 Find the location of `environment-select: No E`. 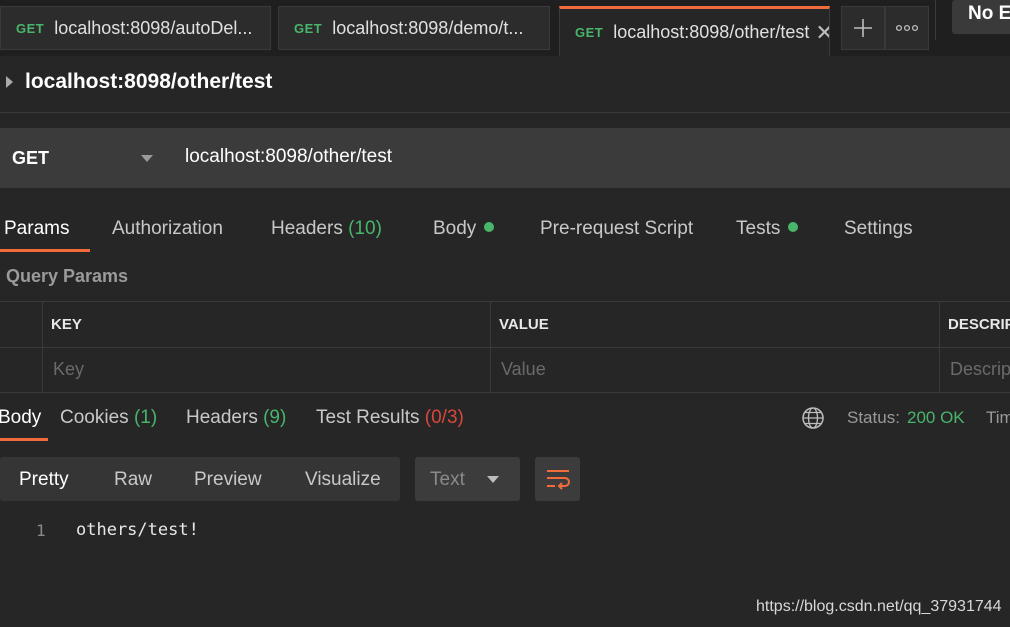

environment-select: No E is located at coordinates (981, 17).